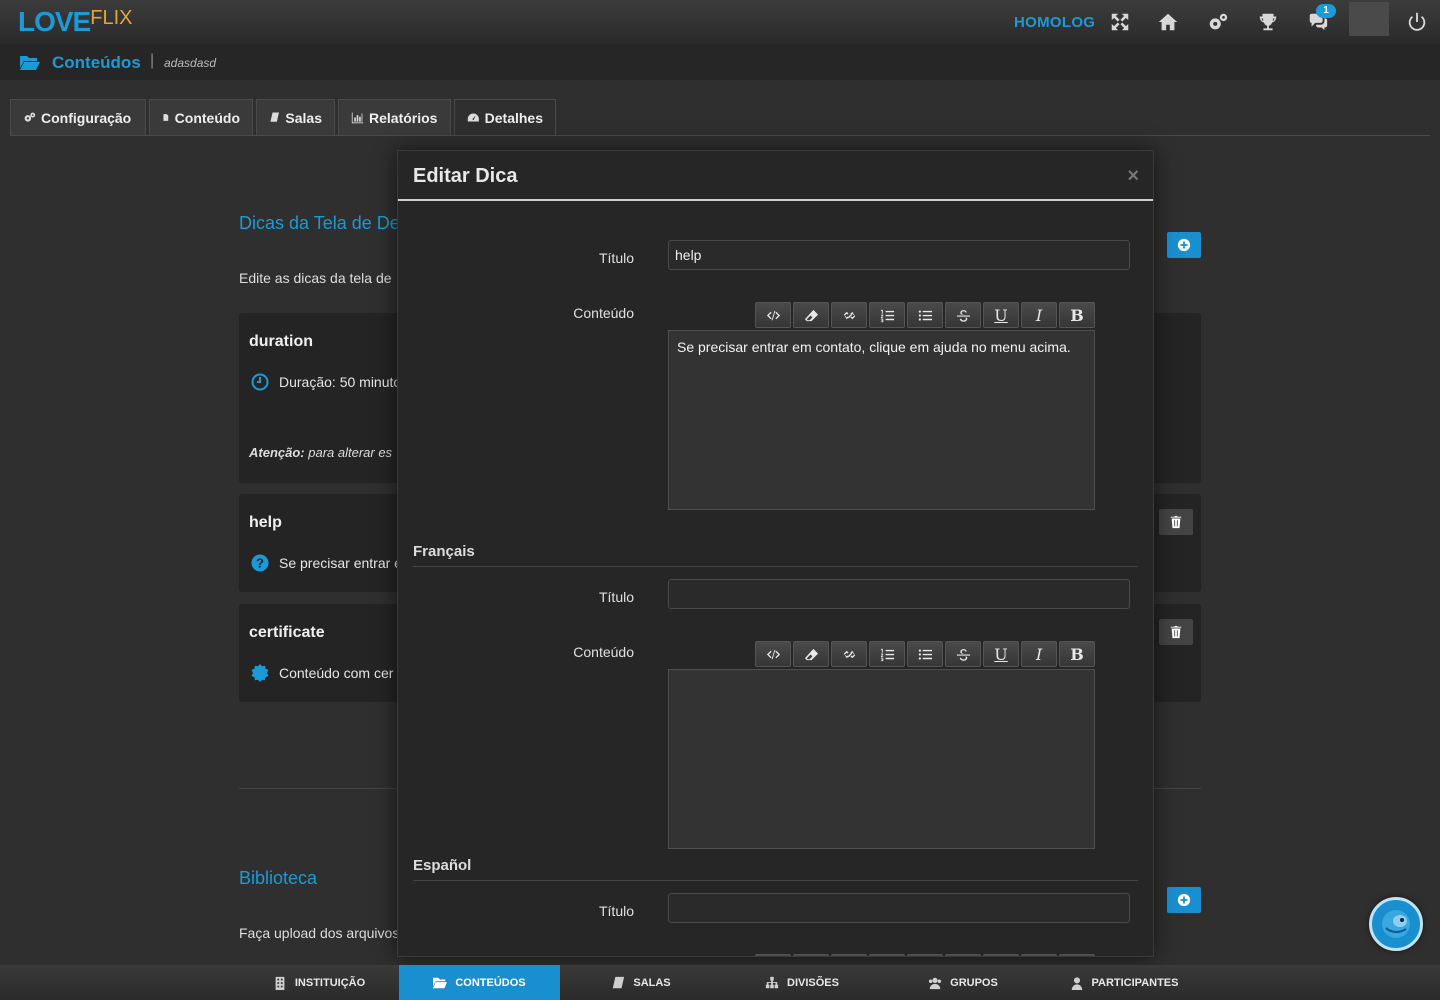  What do you see at coordinates (295, 117) in the screenshot?
I see `tab-salas: Salas` at bounding box center [295, 117].